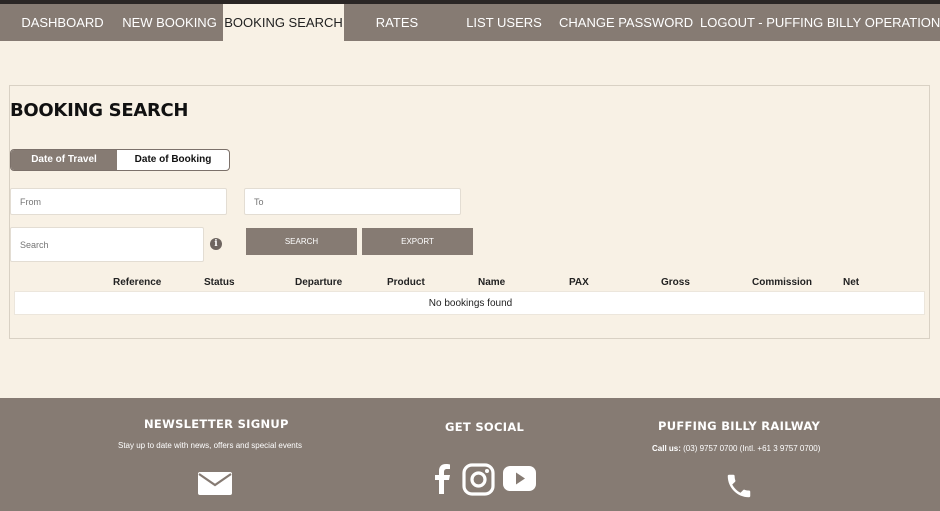 This screenshot has height=511, width=940. I want to click on column-header-departure: Departure, so click(318, 282).